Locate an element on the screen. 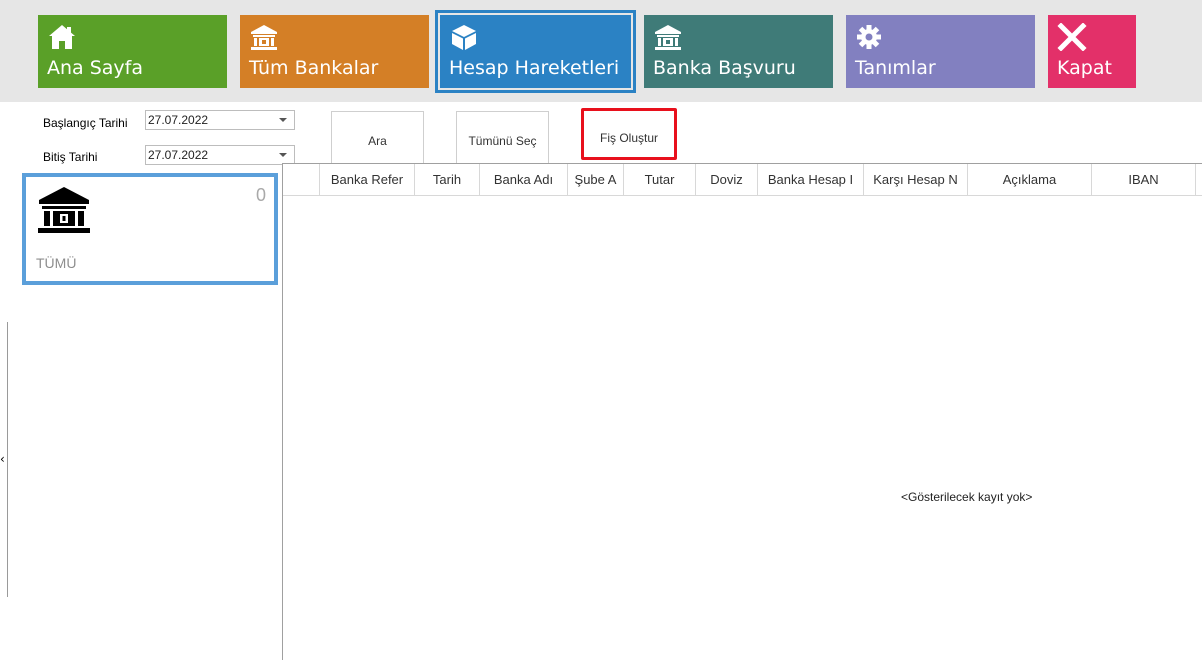 The image size is (1202, 660). end-date-label: Bitiş Tarihi is located at coordinates (70, 157).